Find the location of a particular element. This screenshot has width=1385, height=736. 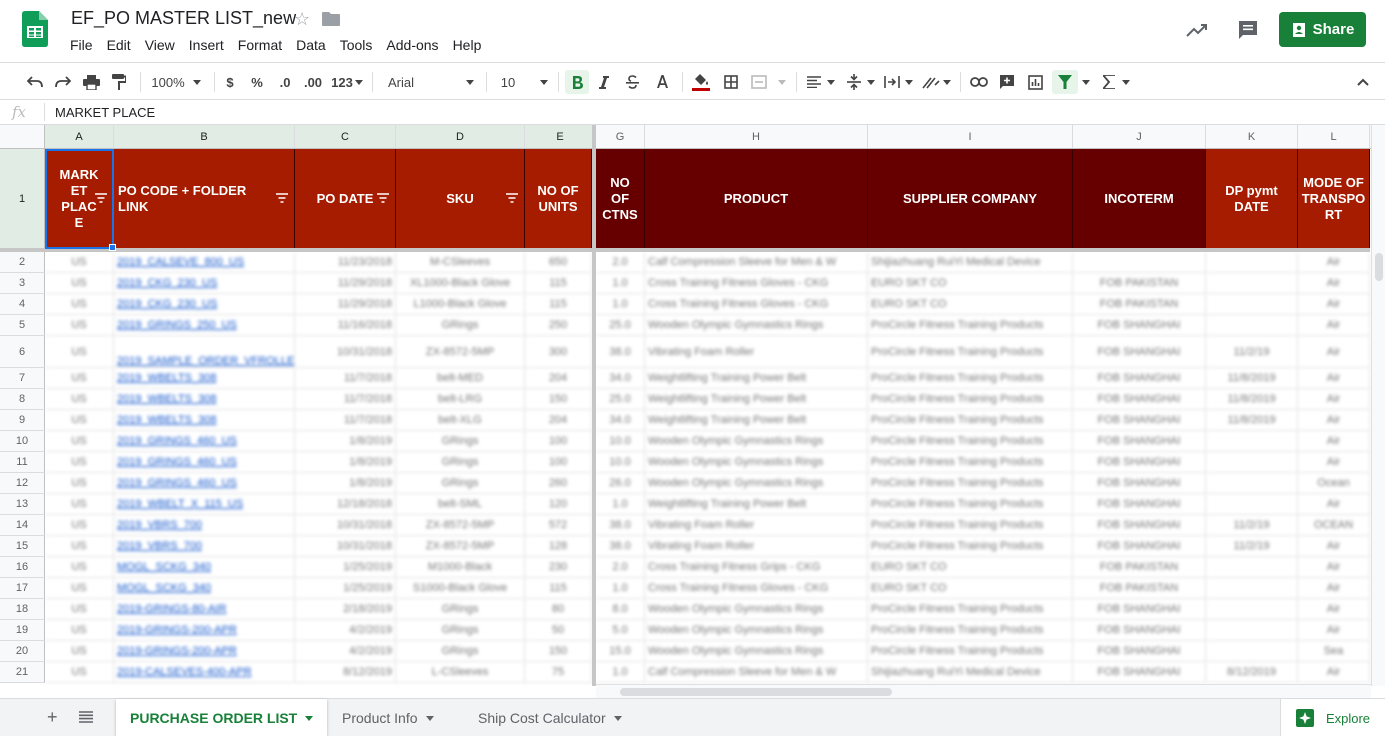

row-header: 5 is located at coordinates (22, 325).